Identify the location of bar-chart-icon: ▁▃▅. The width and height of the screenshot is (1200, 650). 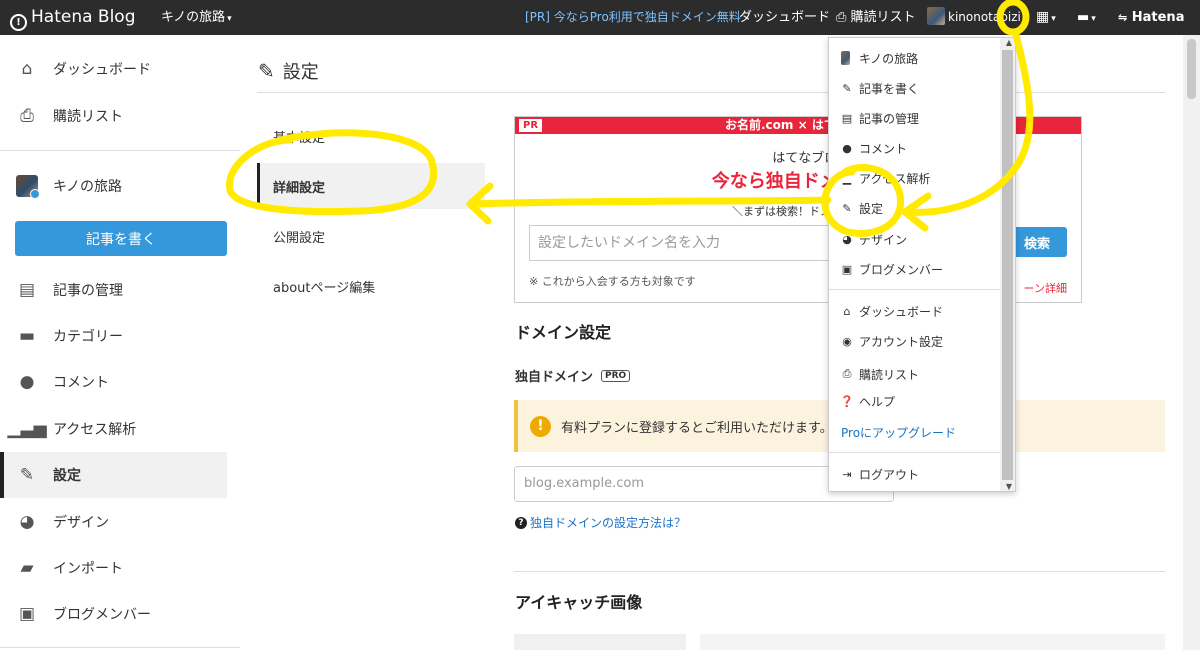
(27, 429).